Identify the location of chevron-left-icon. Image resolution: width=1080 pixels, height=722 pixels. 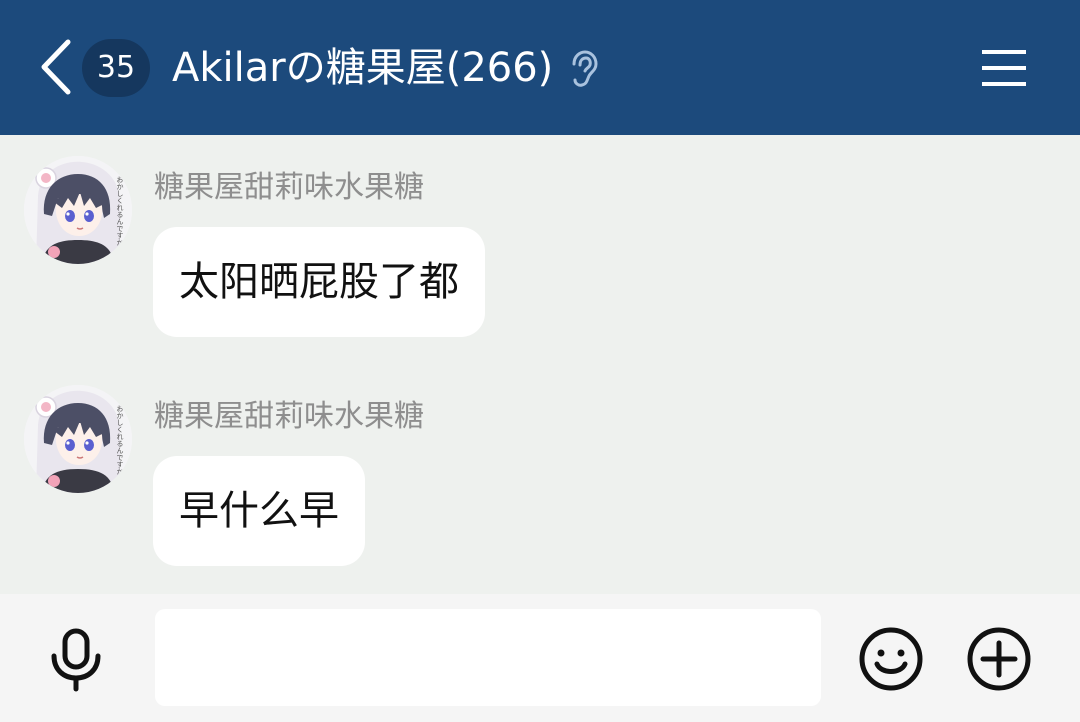
(56, 67).